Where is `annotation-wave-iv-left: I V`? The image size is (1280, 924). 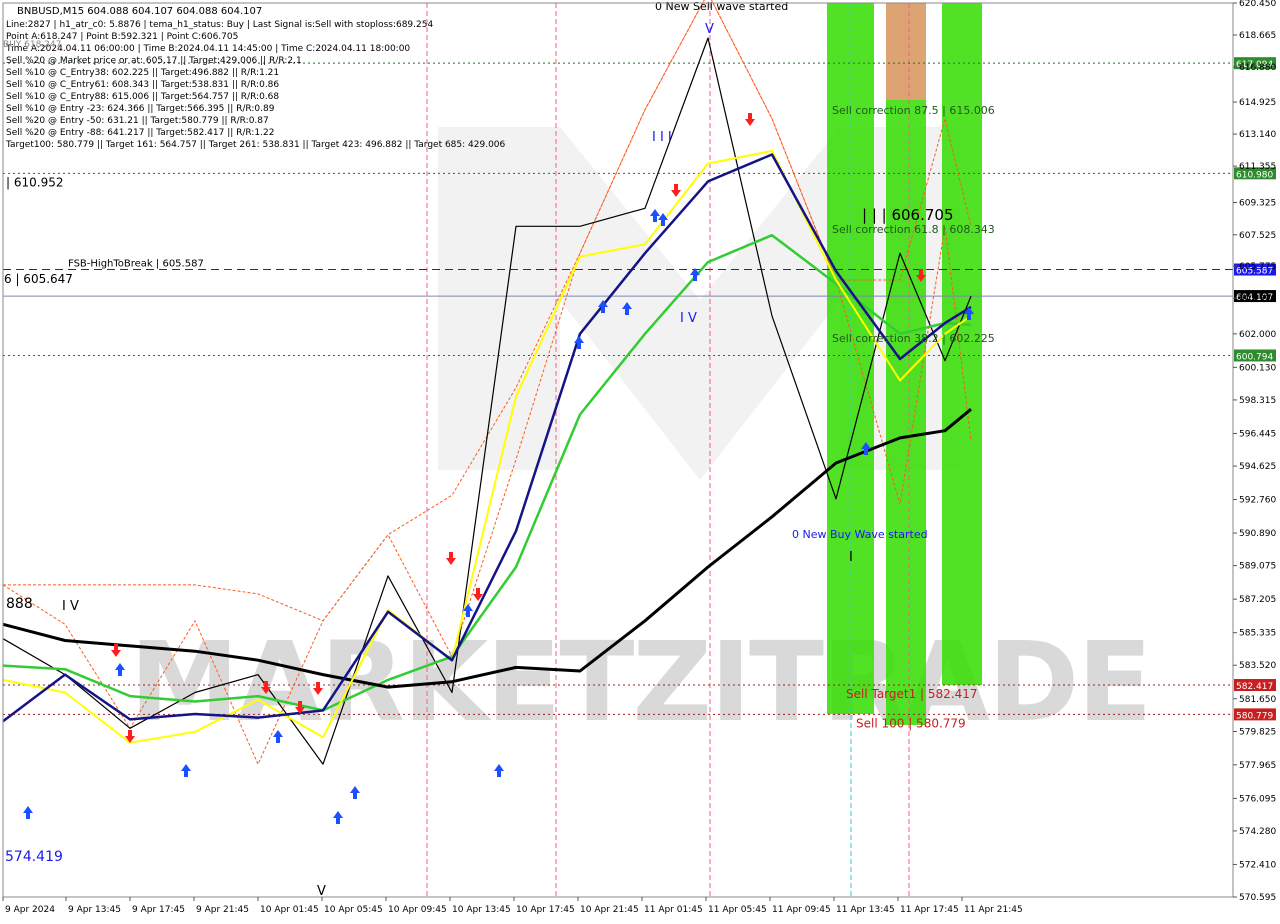
annotation-wave-iv-left: I V is located at coordinates (70, 606).